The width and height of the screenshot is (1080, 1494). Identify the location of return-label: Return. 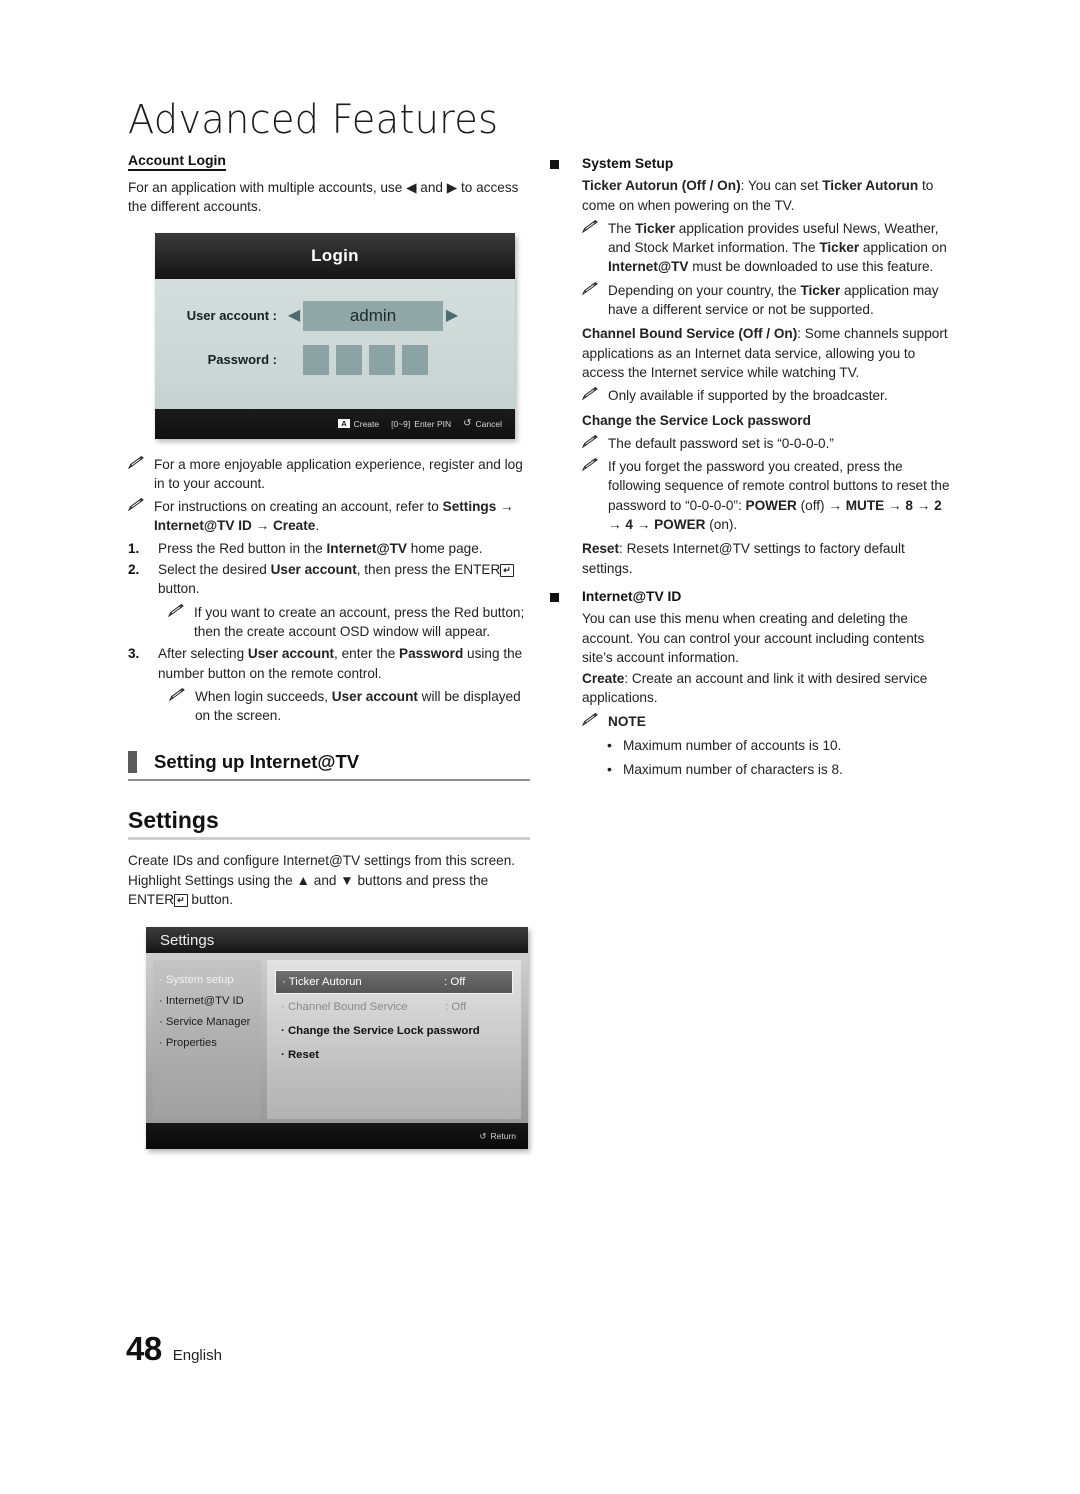
(503, 1136).